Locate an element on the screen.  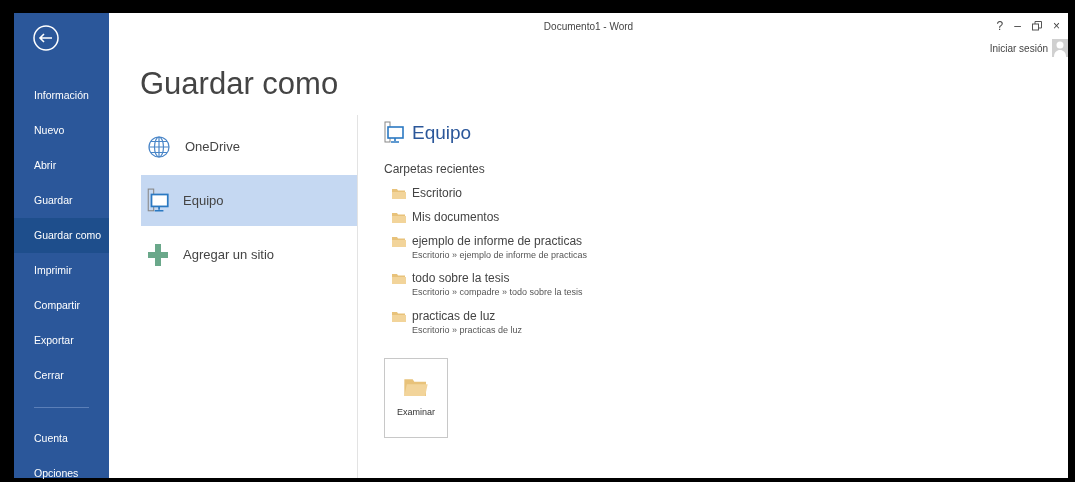
place-item: Equipo is located at coordinates (249, 201).